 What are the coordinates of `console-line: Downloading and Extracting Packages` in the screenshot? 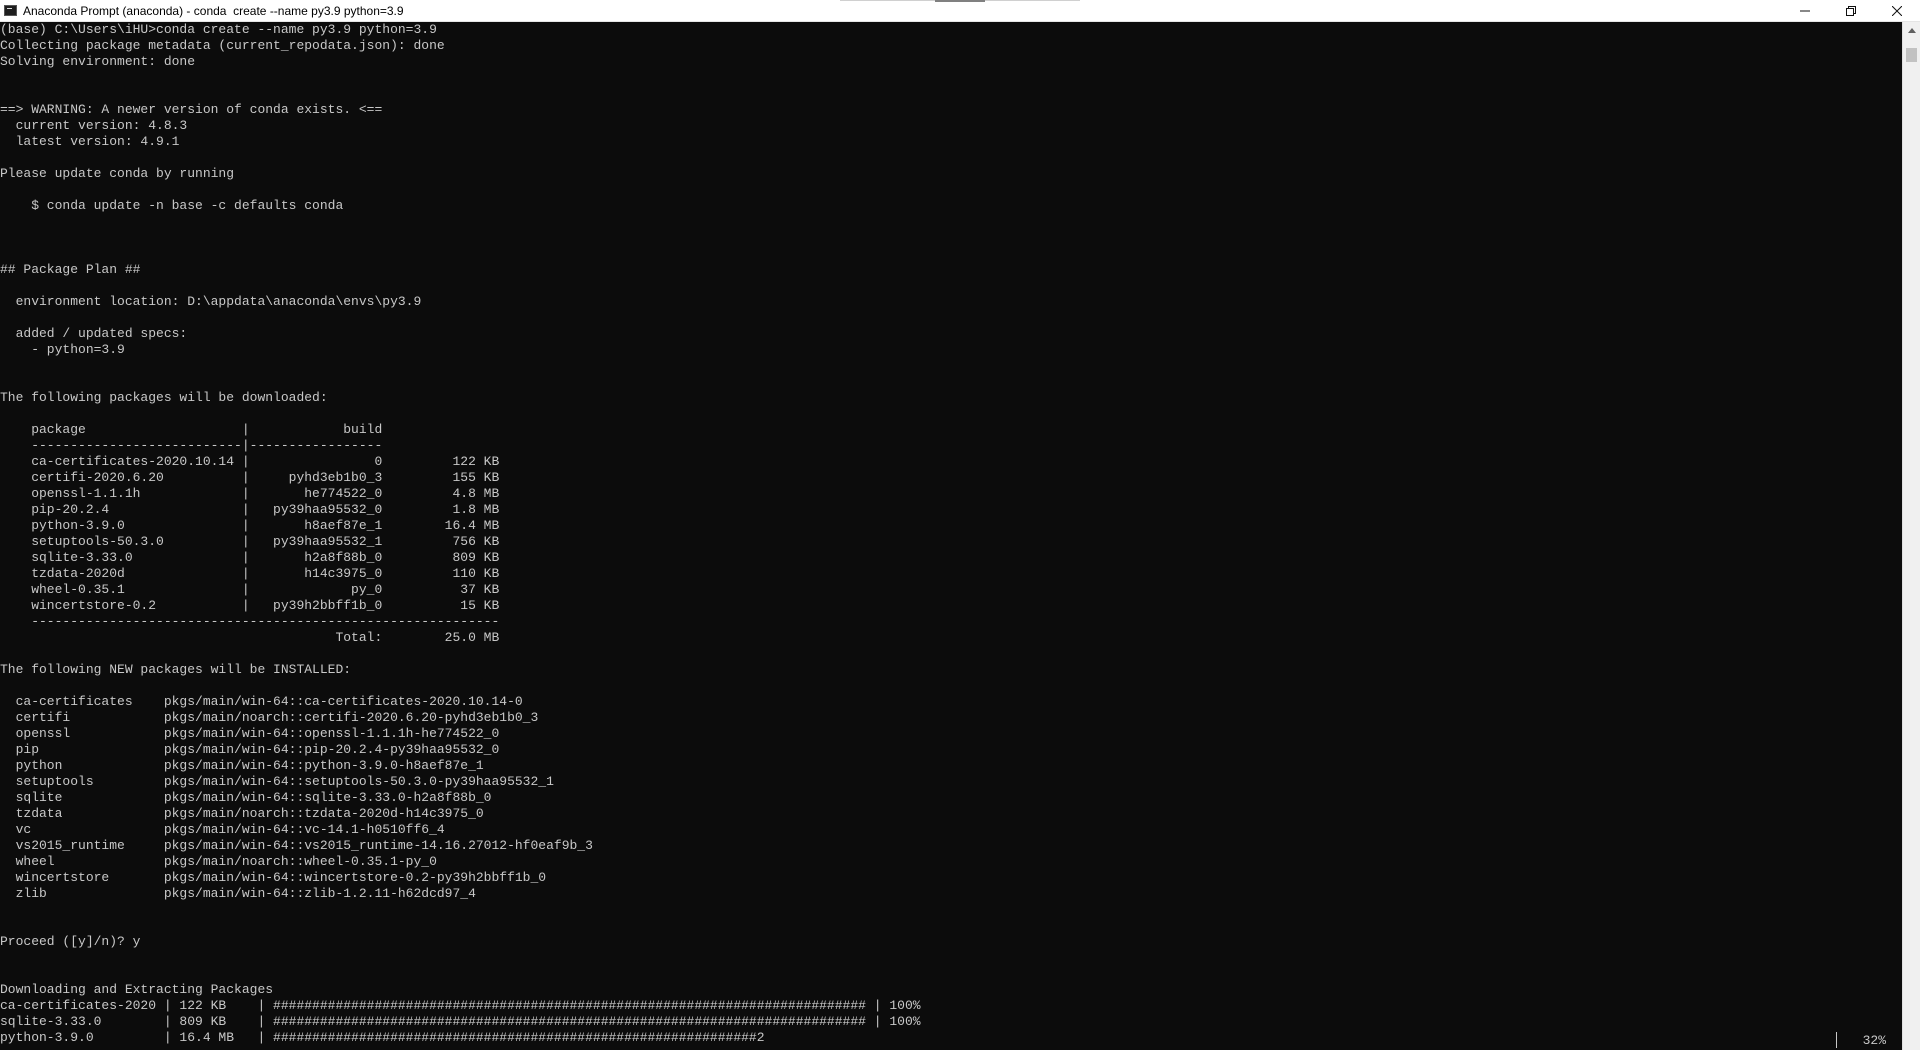 It's located at (137, 989).